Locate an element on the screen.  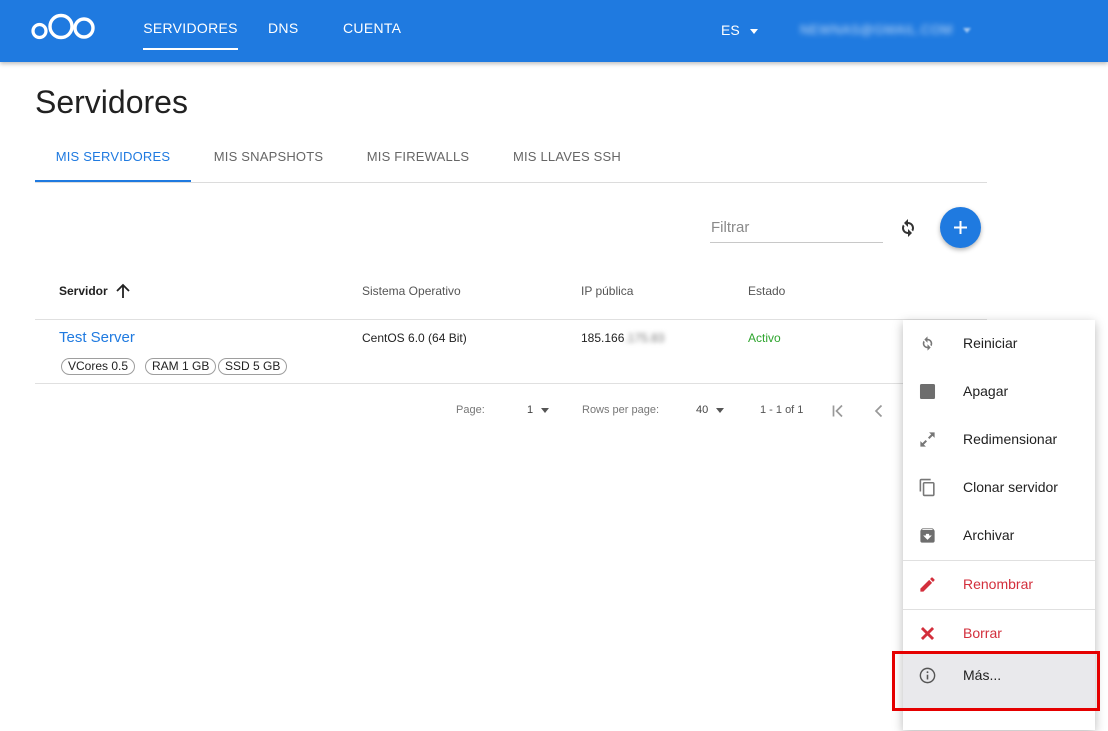
menu-item-reiniciar: Reiniciar is located at coordinates (999, 344).